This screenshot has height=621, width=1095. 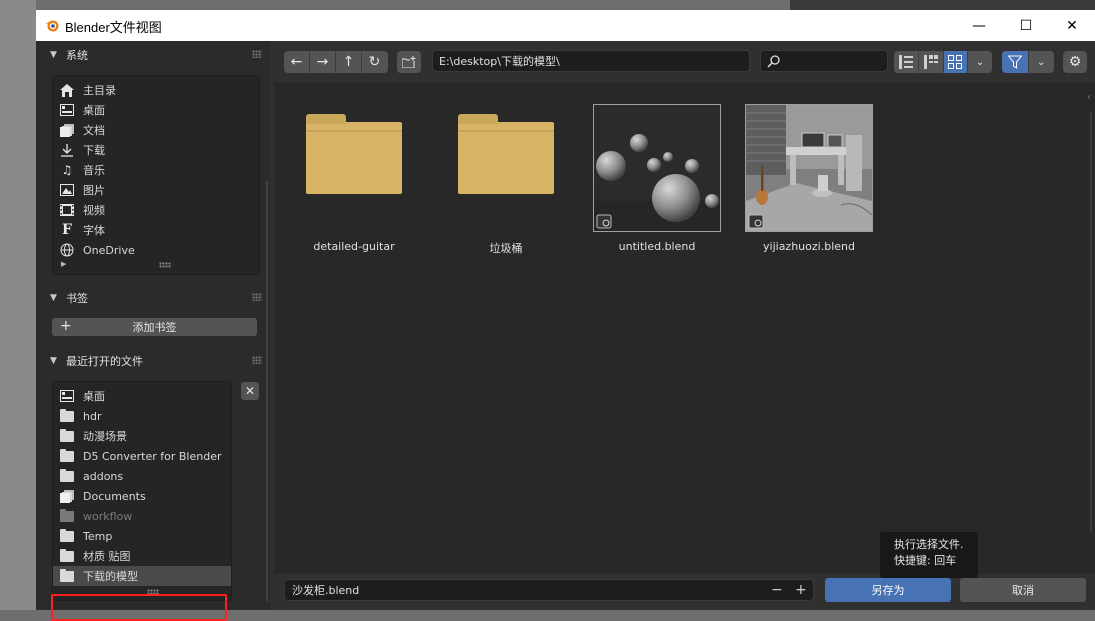 I want to click on horizontal-list-button, so click(x=931, y=62).